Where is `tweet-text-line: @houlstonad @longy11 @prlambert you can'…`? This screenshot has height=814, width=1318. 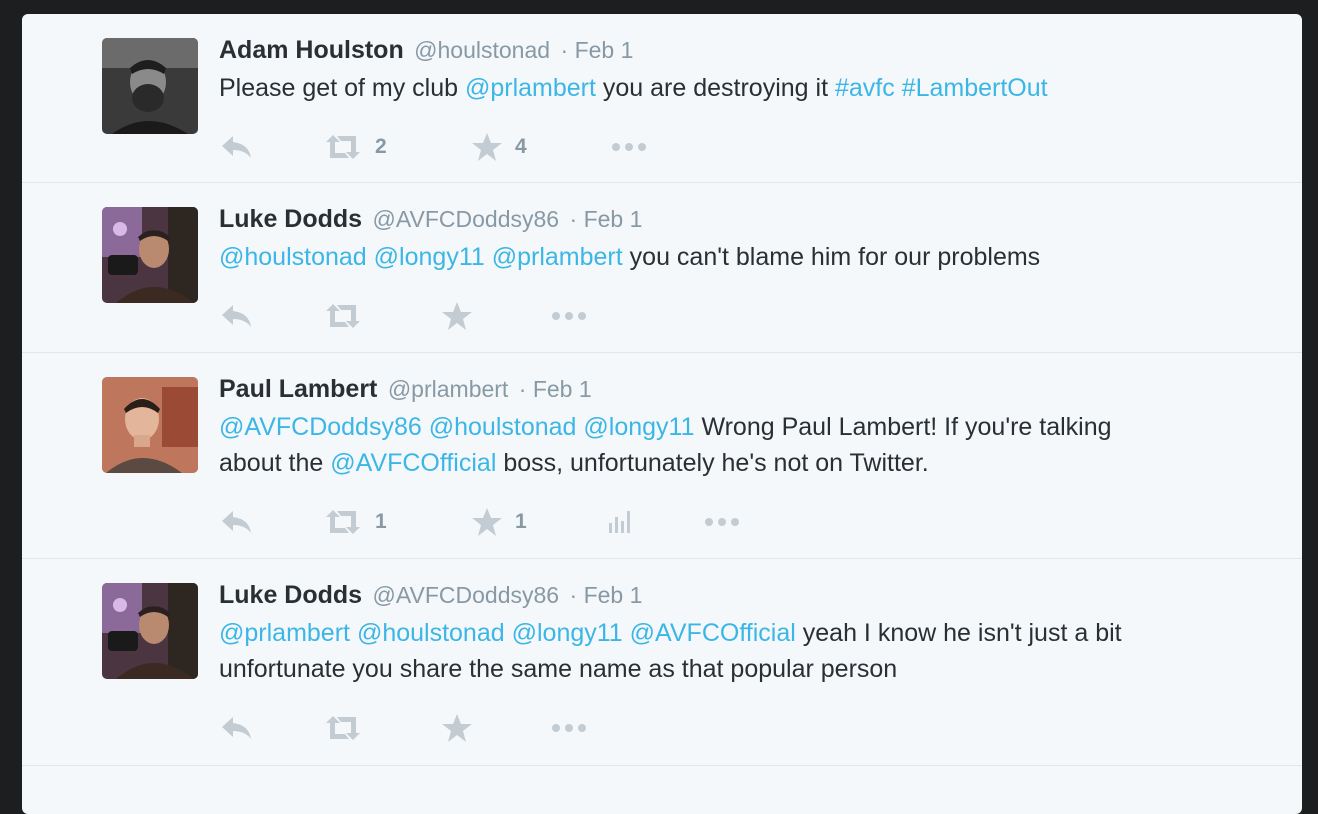 tweet-text-line: @houlstonad @longy11 @prlambert you can'… is located at coordinates (739, 257).